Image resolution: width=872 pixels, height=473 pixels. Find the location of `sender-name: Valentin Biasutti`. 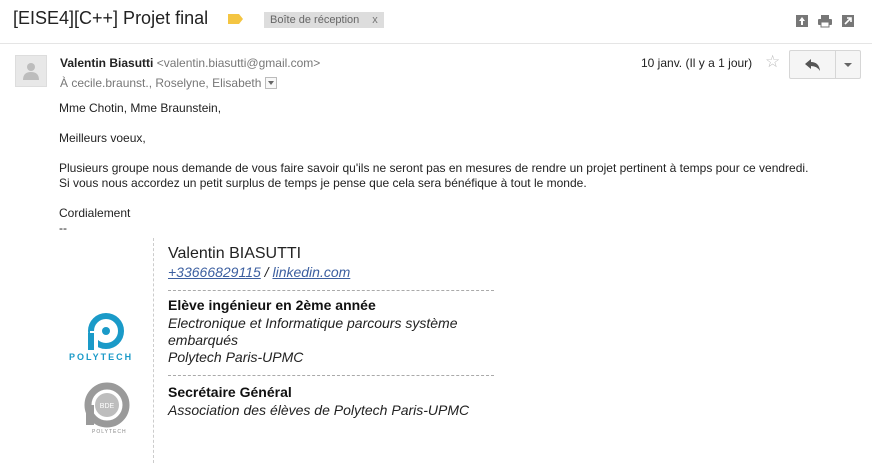

sender-name: Valentin Biasutti is located at coordinates (106, 63).